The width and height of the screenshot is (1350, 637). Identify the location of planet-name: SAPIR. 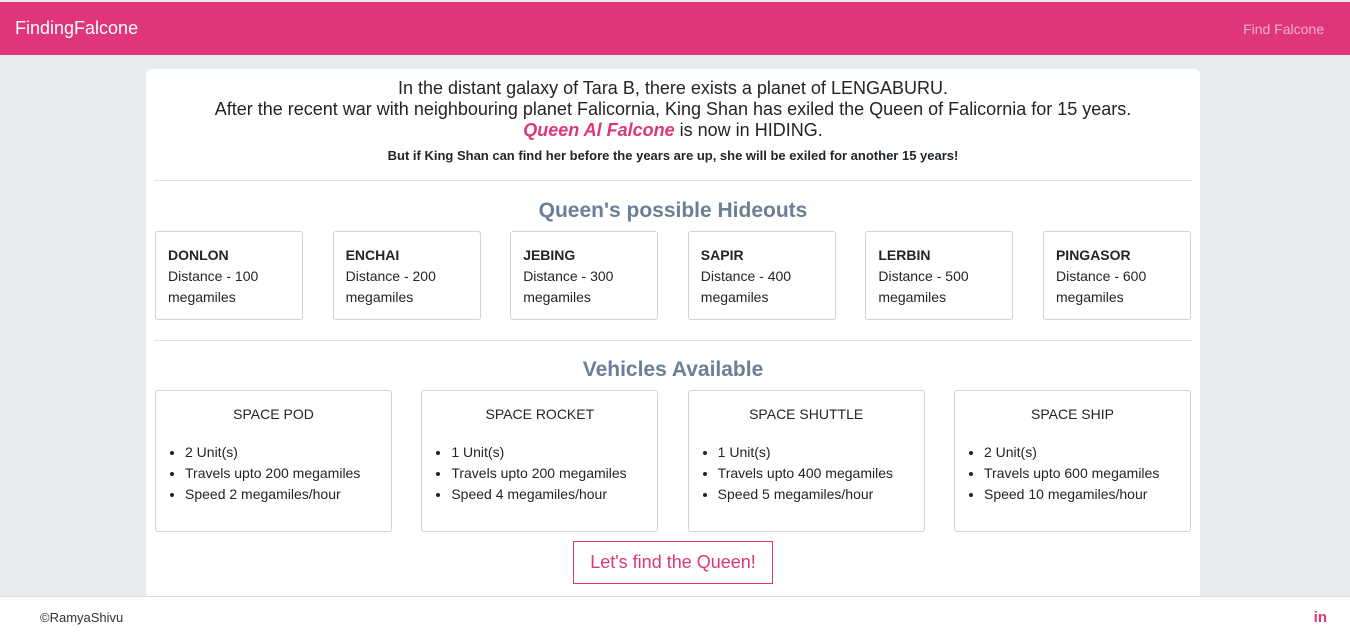
(722, 255).